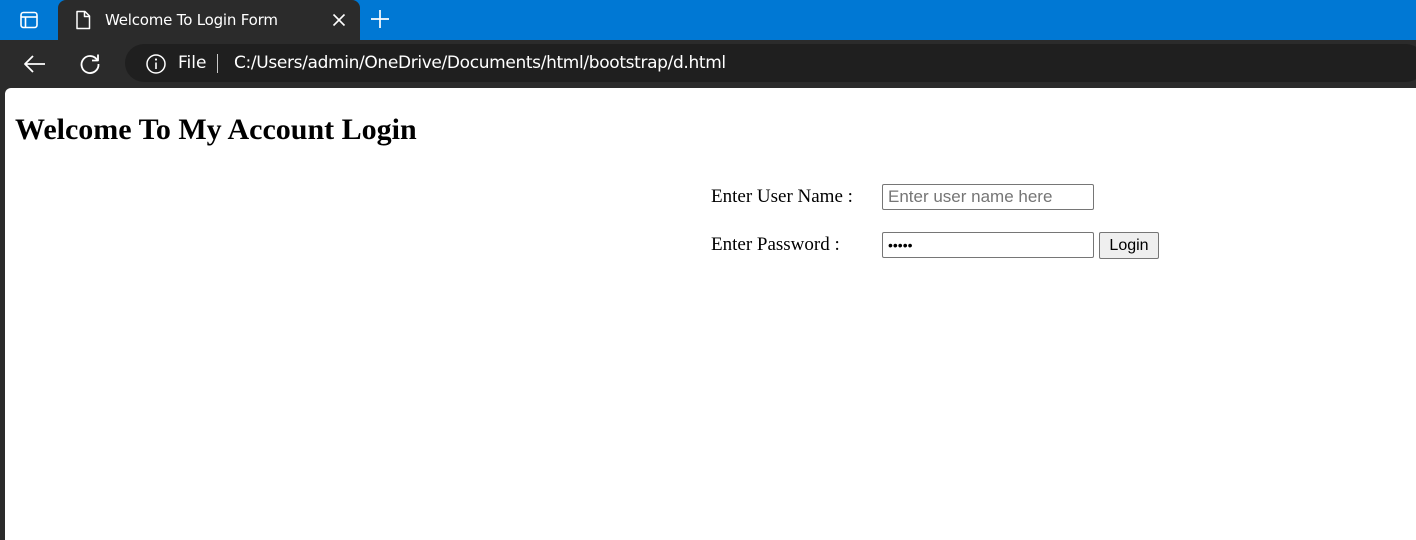 The height and width of the screenshot is (540, 1416). I want to click on tab-actions-icon, so click(29, 20).